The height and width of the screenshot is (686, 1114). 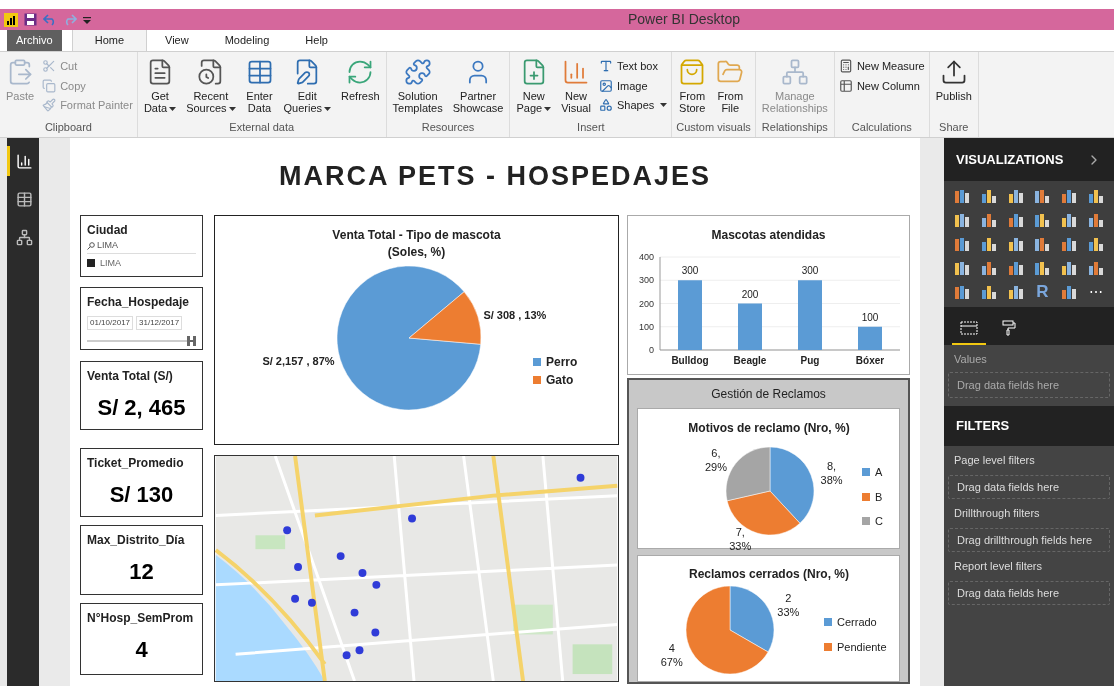 What do you see at coordinates (715, 459) in the screenshot?
I see `data-label: 6, 29%` at bounding box center [715, 459].